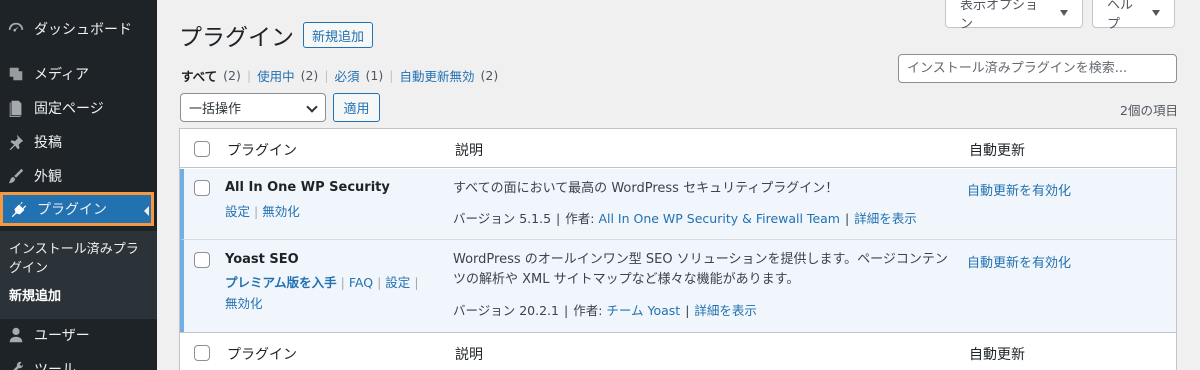  I want to click on help-button: ヘルプ, so click(1133, 16).